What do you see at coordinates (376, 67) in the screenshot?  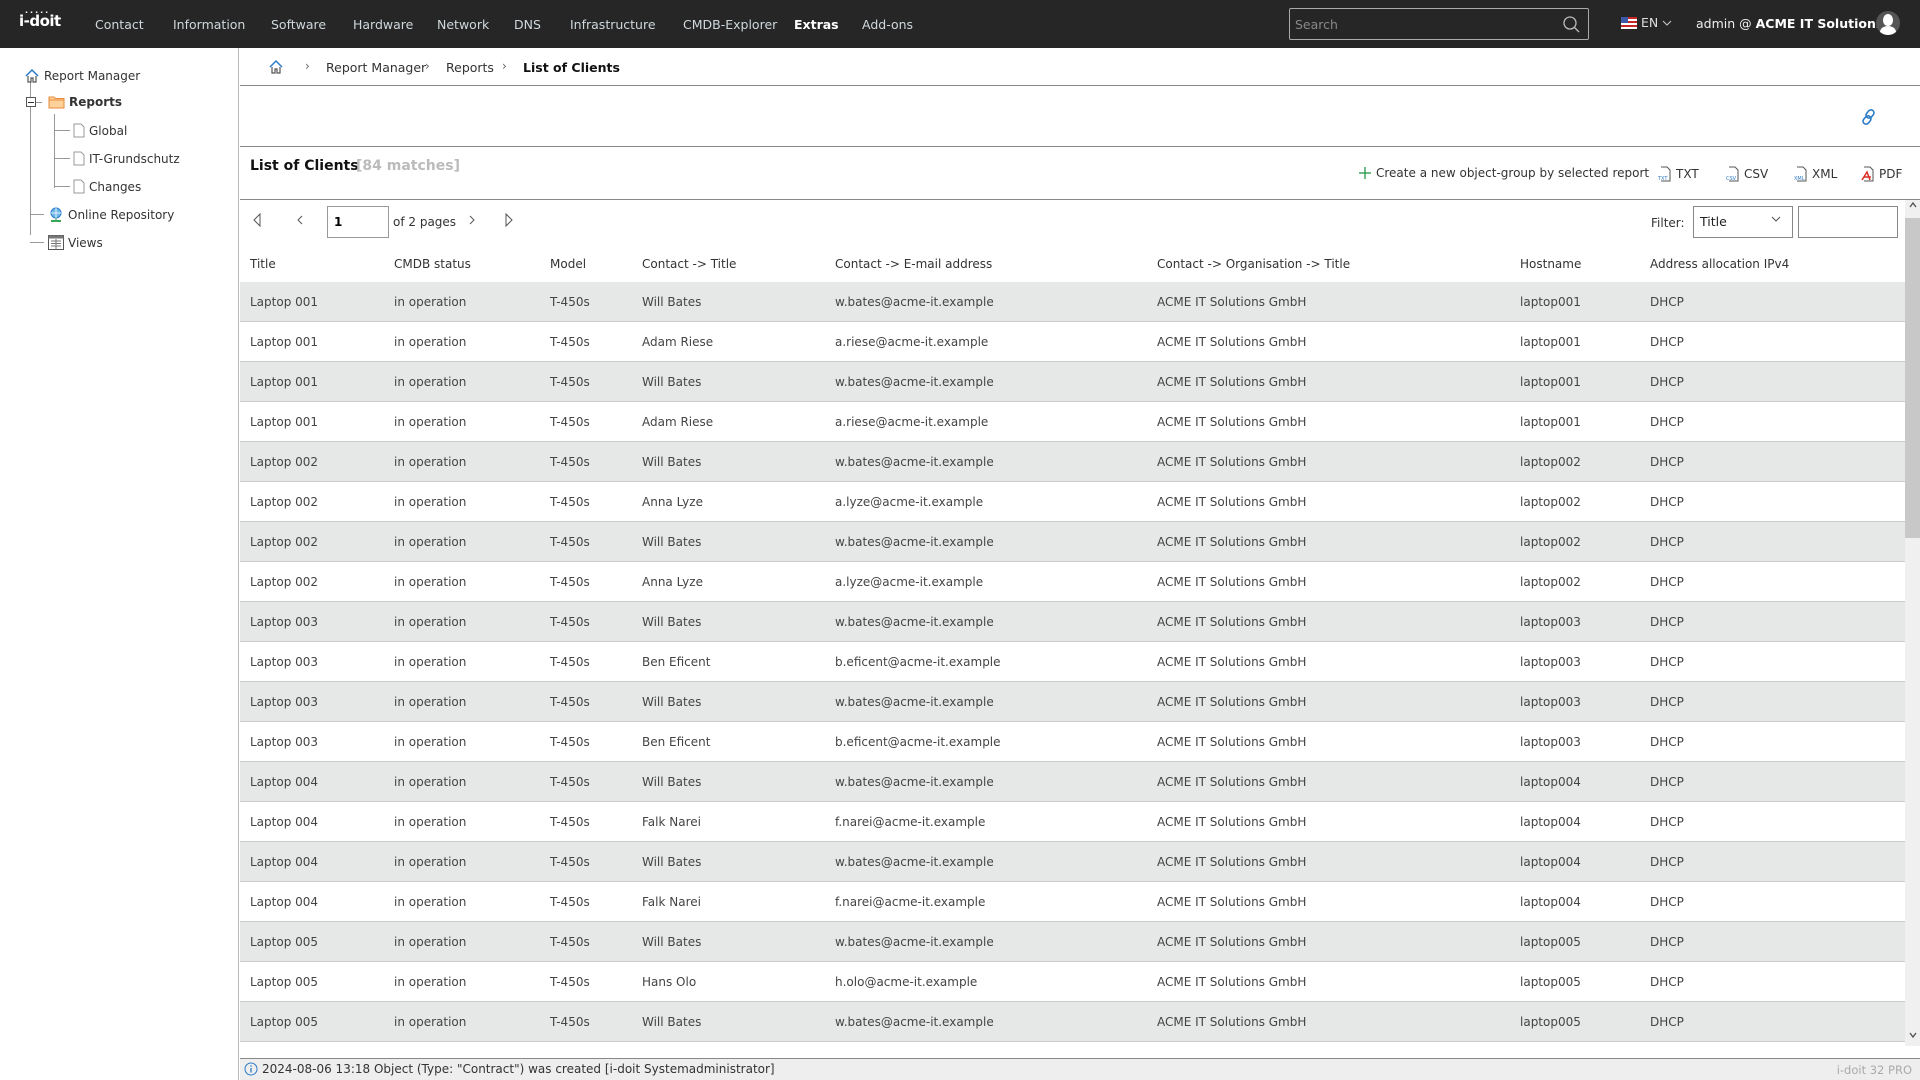 I see `breadcrumb-report-manager: Report Manager` at bounding box center [376, 67].